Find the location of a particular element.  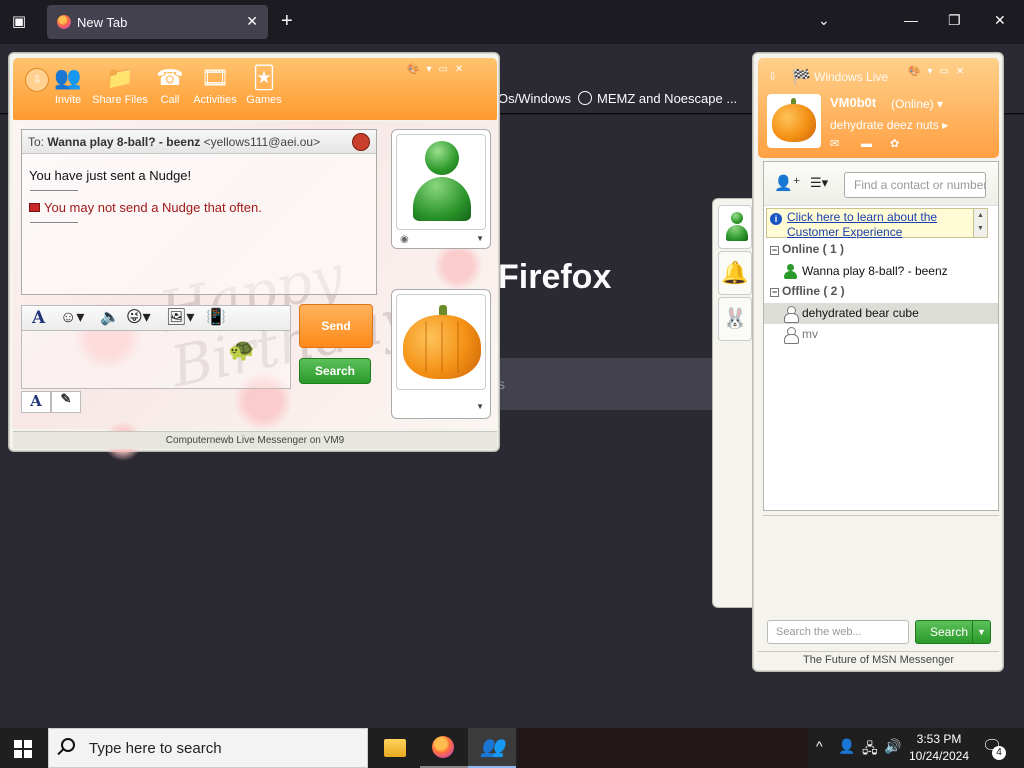

pumpkin-picture is located at coordinates (442, 344).